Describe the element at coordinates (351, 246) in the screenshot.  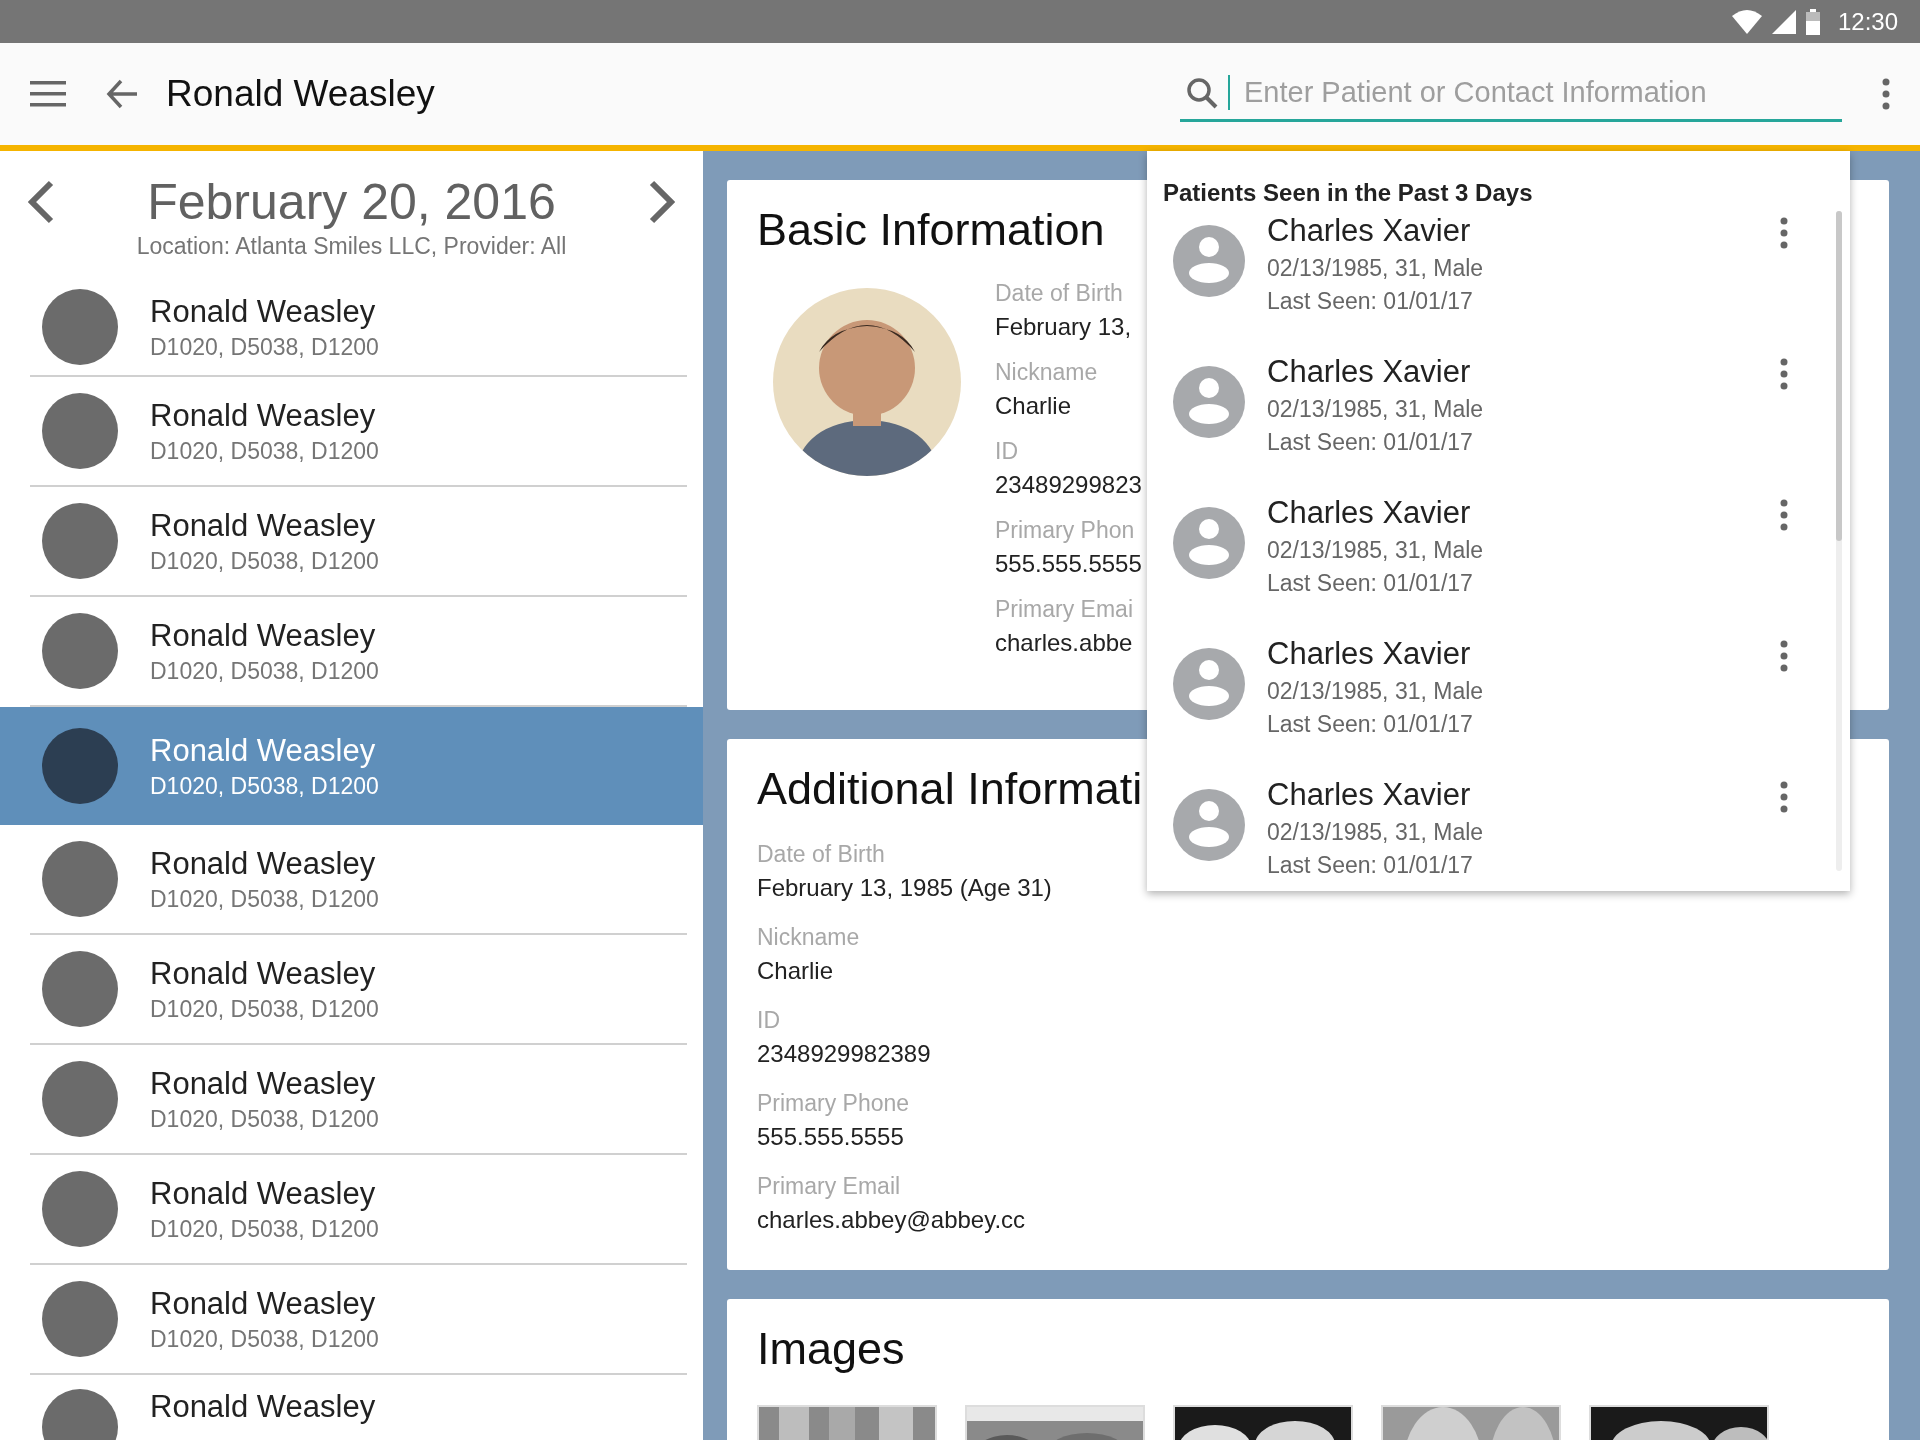
I see `location-text: Location: Atlanta Smiles LLC, Provider: All` at that location.